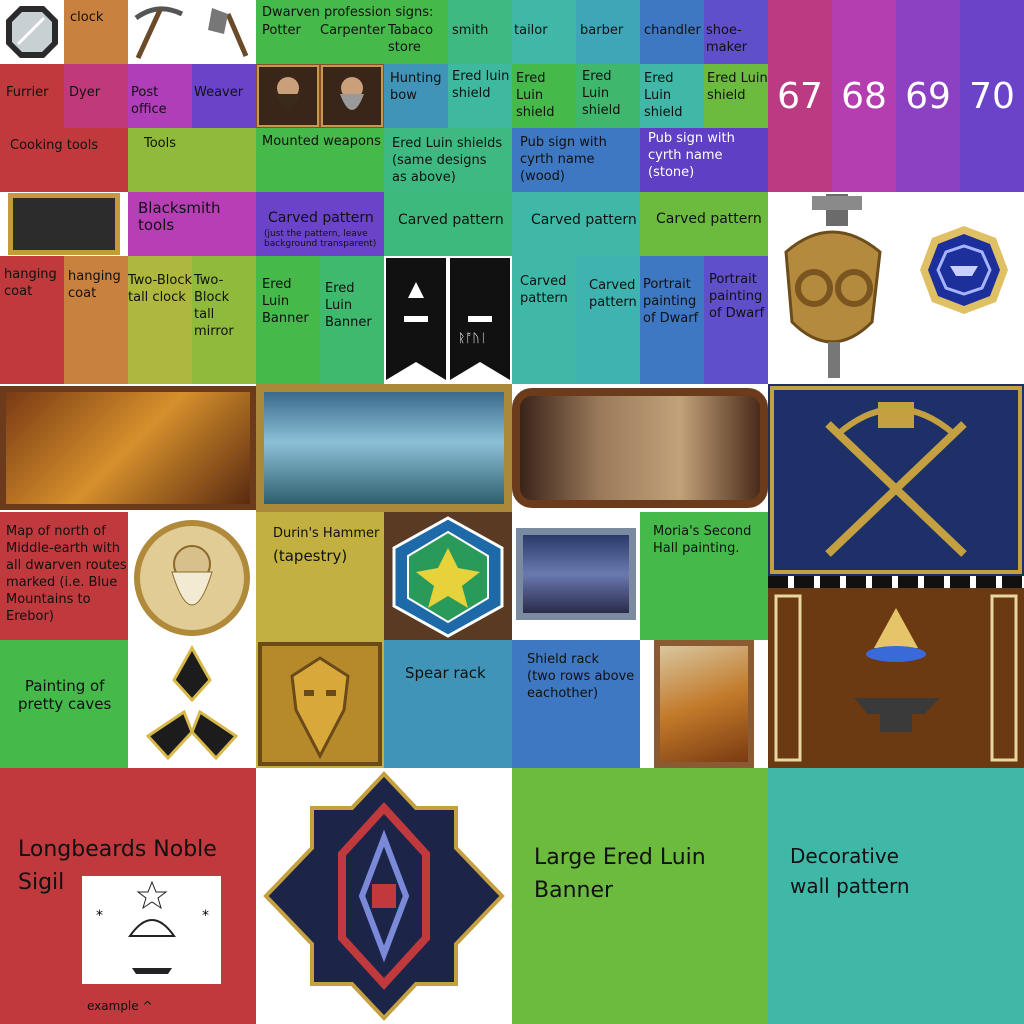  Describe the element at coordinates (704, 576) in the screenshot. I see `moria-hall-cell: Moria's Second Hall painting.` at that location.